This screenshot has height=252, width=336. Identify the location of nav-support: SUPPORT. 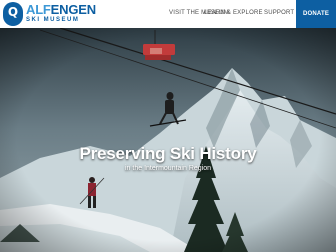
(279, 13).